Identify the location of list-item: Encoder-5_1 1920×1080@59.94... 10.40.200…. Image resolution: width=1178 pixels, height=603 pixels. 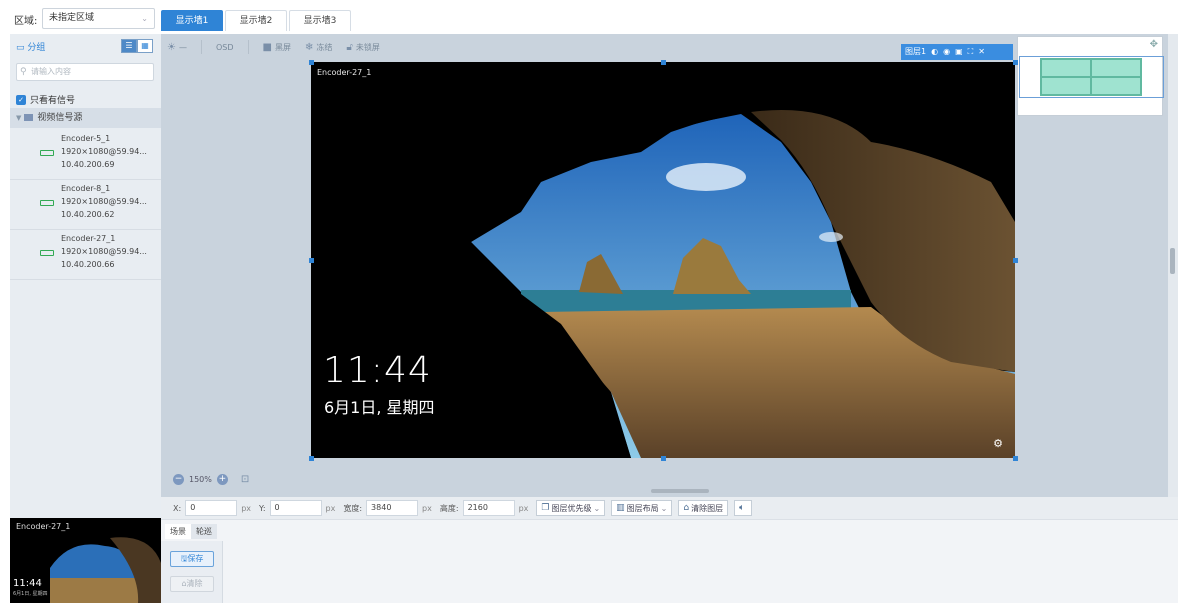
(85, 155).